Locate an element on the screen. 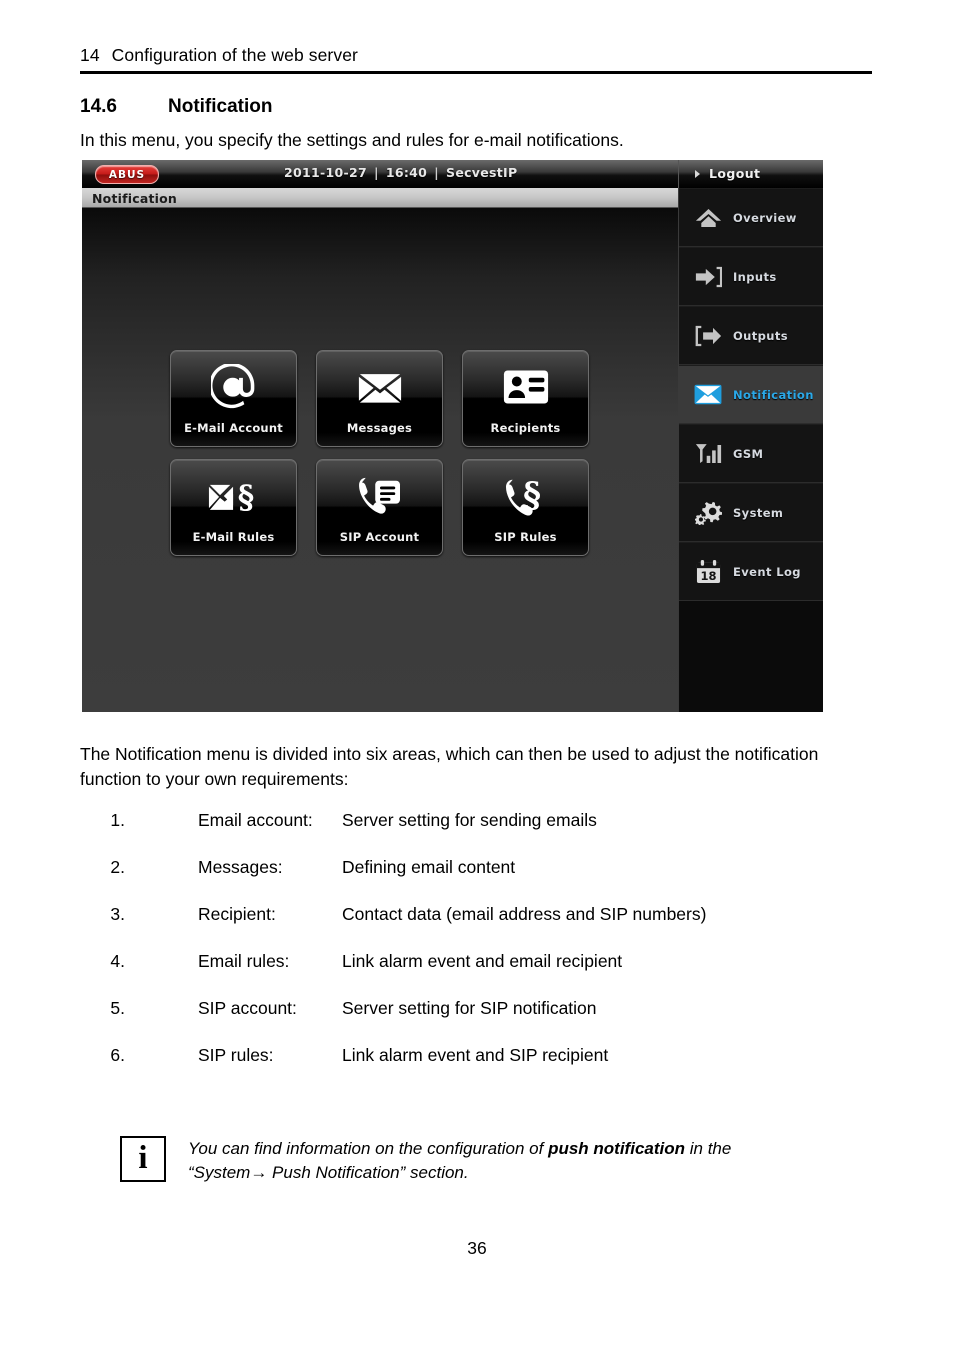 This screenshot has height=1355, width=954. gears-icon is located at coordinates (708, 513).